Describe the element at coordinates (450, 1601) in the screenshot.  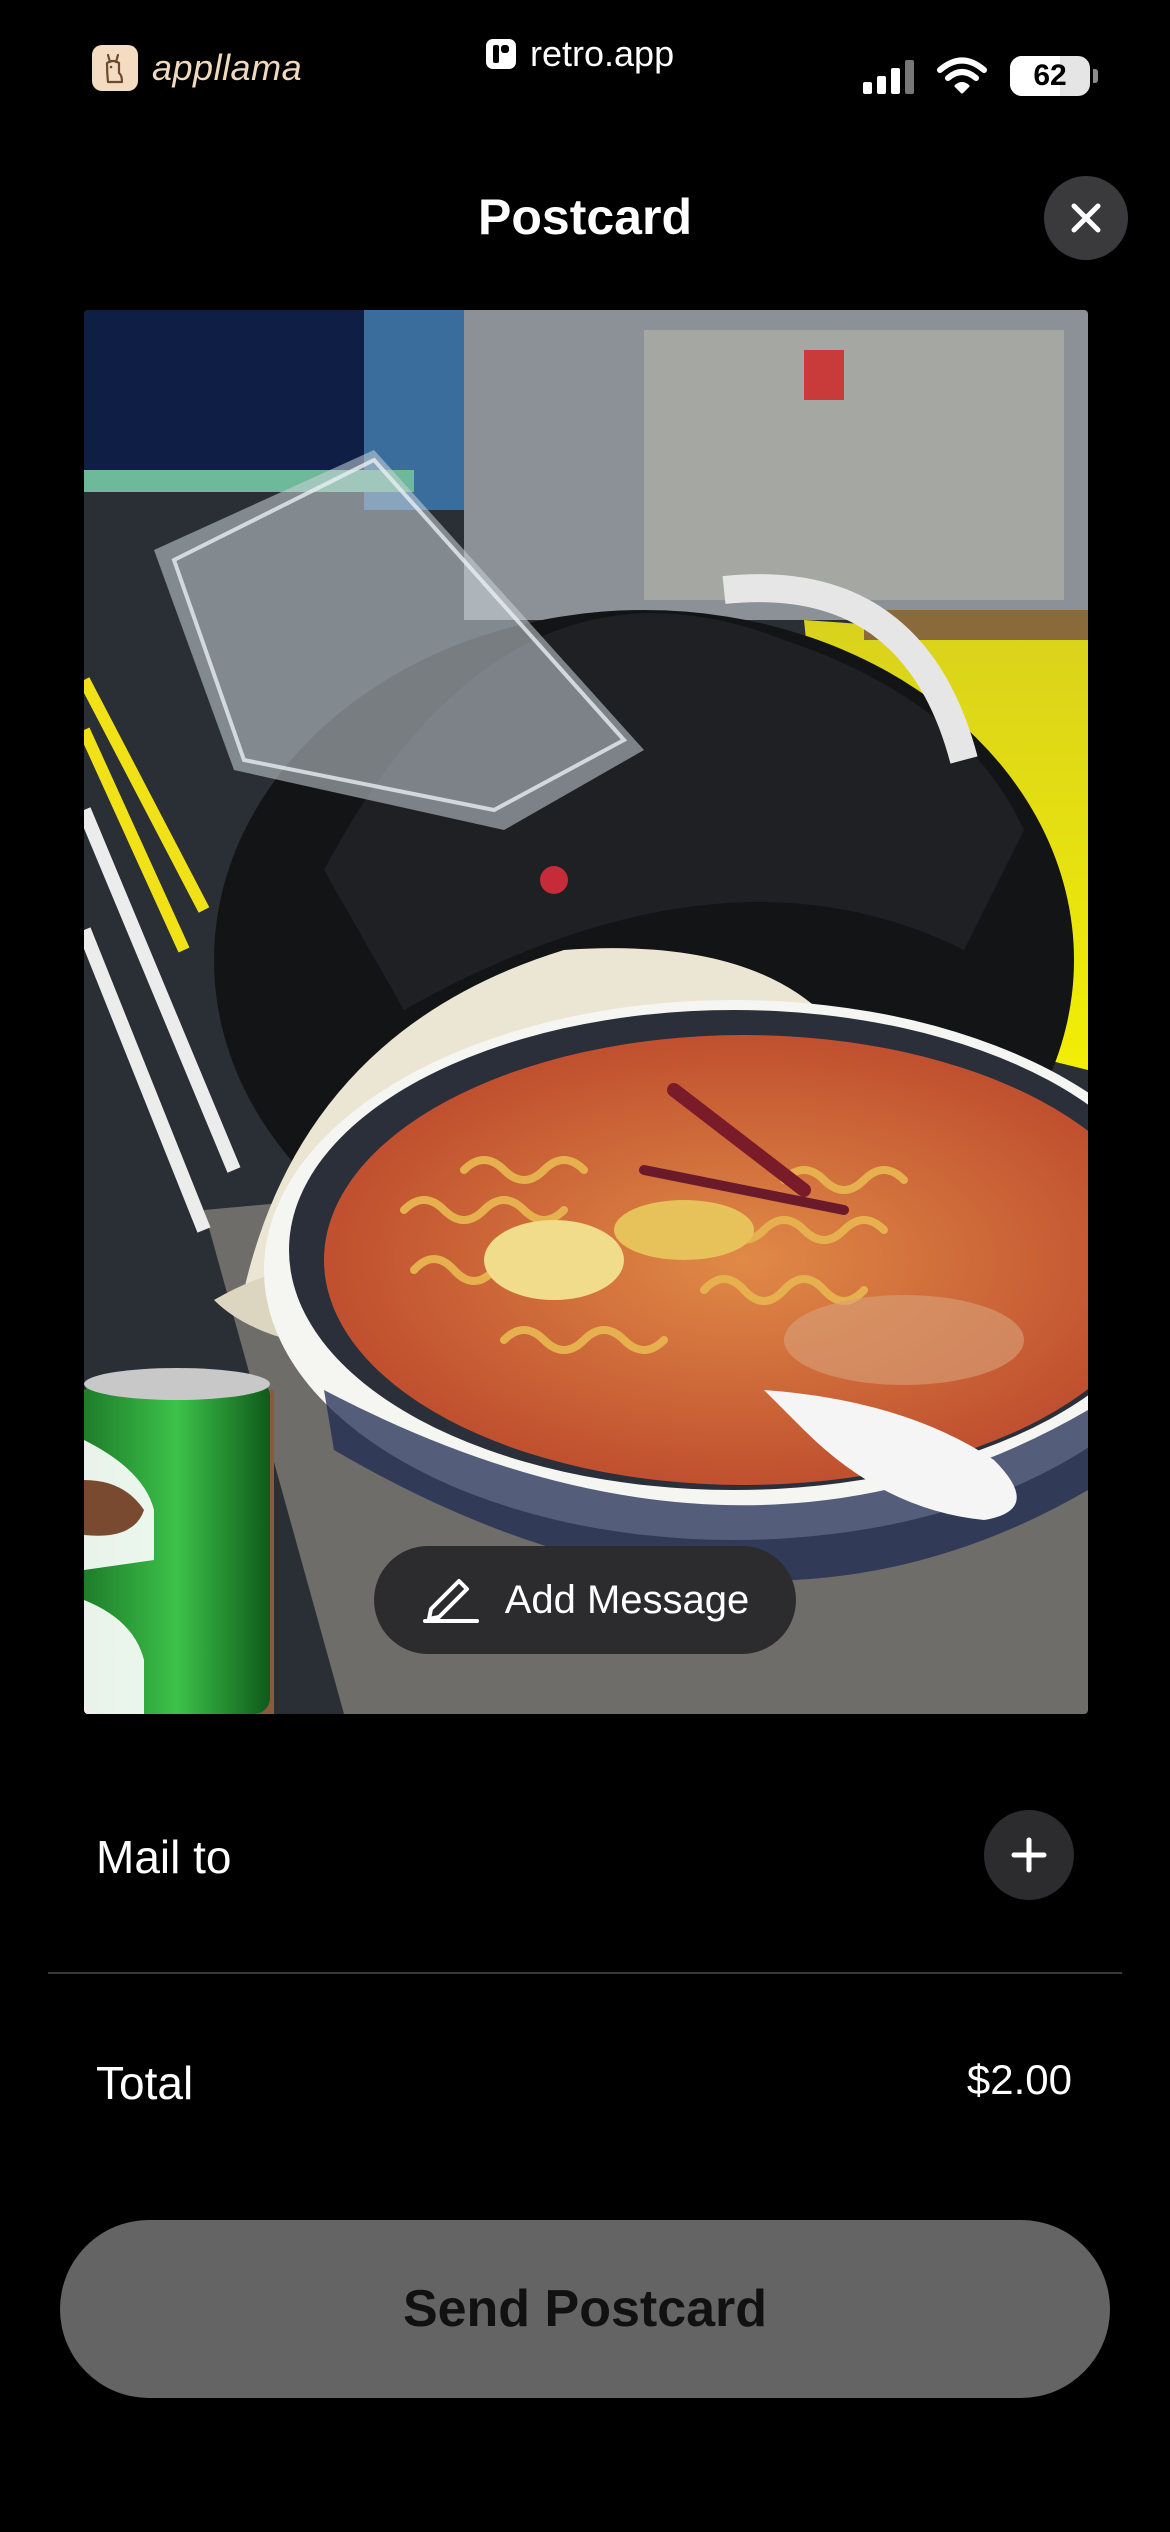
I see `pencil-icon` at that location.